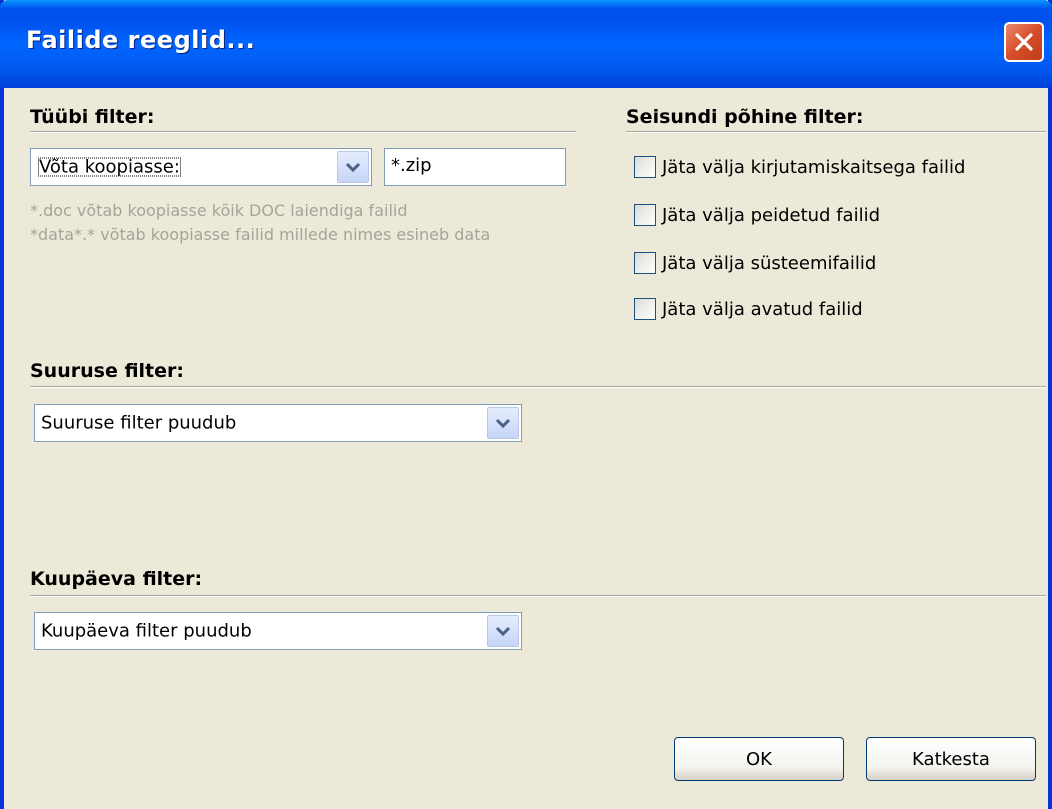  Describe the element at coordinates (278, 631) in the screenshot. I see `date-filter-select: Kuupäeva filter puudub` at that location.